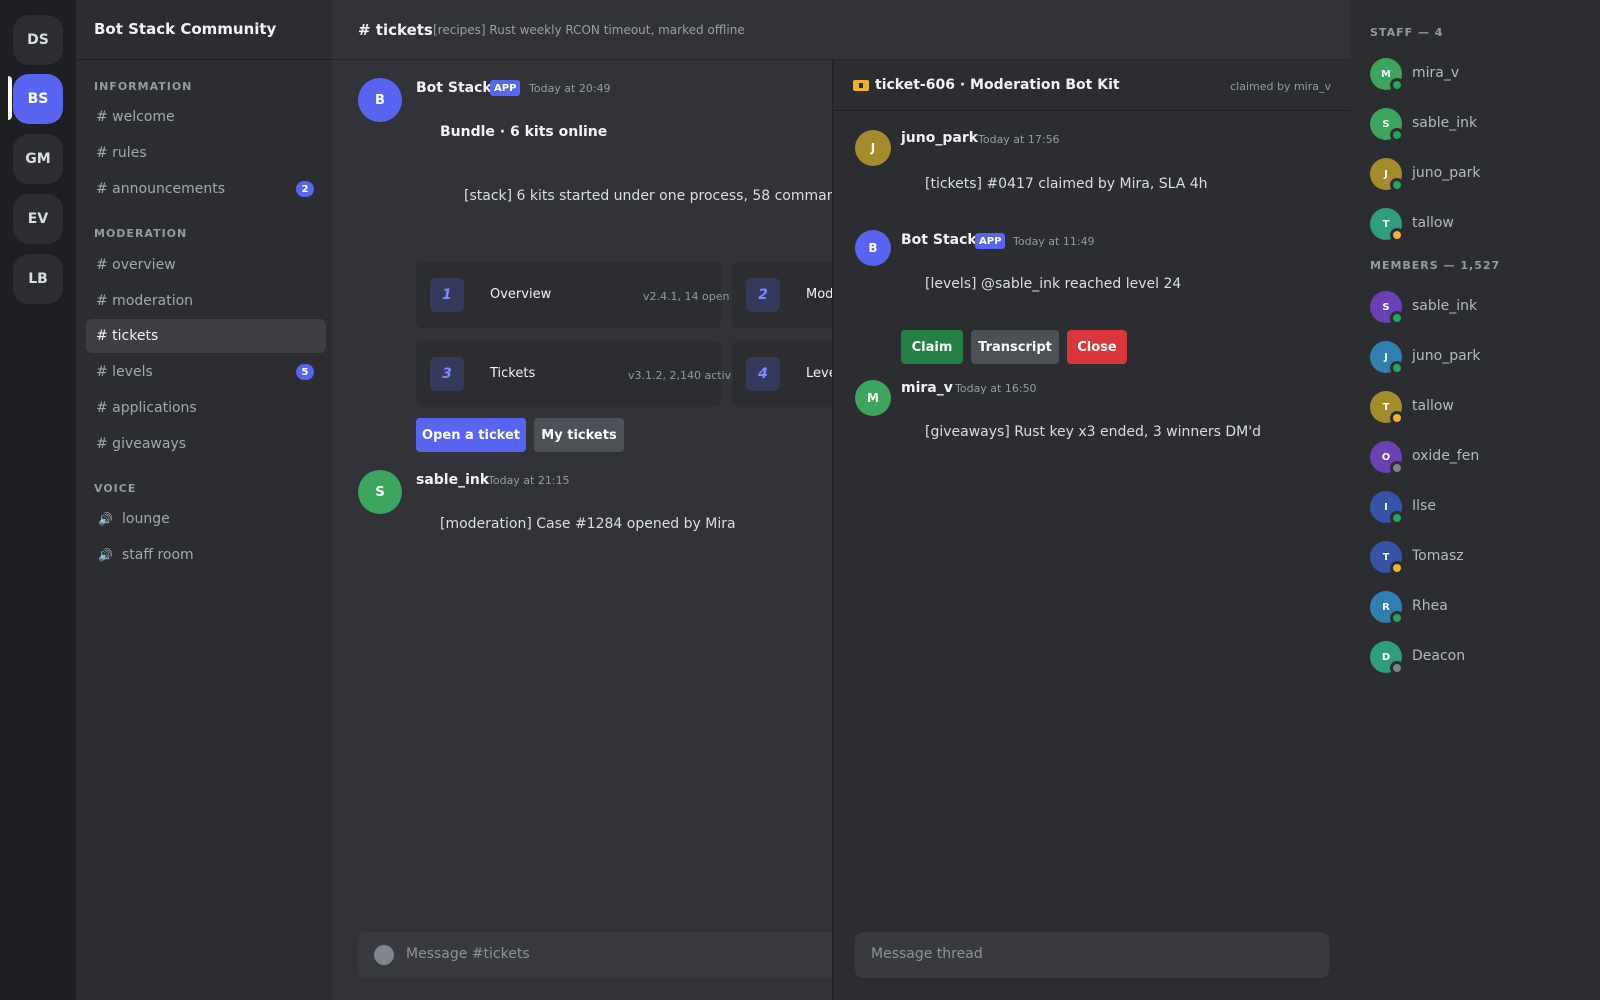 This screenshot has width=1600, height=1000. I want to click on member-name: Deacon, so click(1439, 656).